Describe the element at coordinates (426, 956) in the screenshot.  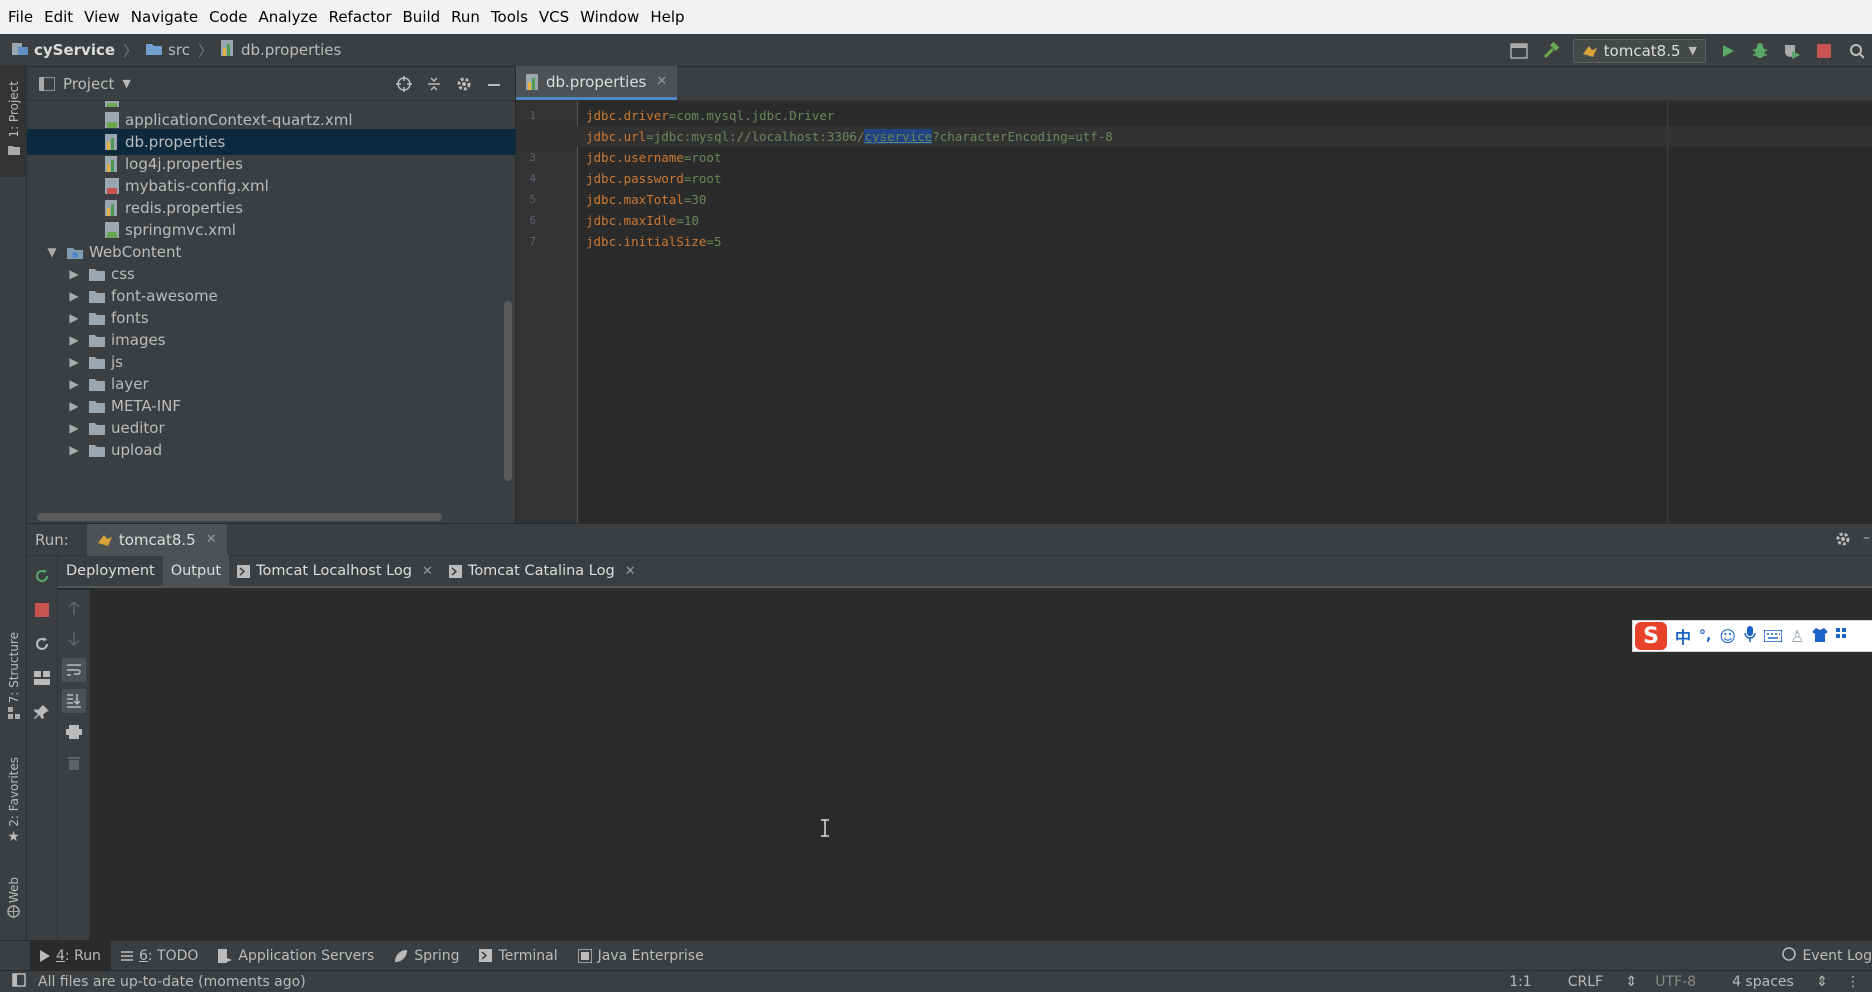
I see `tool-tab-spring: Spring` at that location.